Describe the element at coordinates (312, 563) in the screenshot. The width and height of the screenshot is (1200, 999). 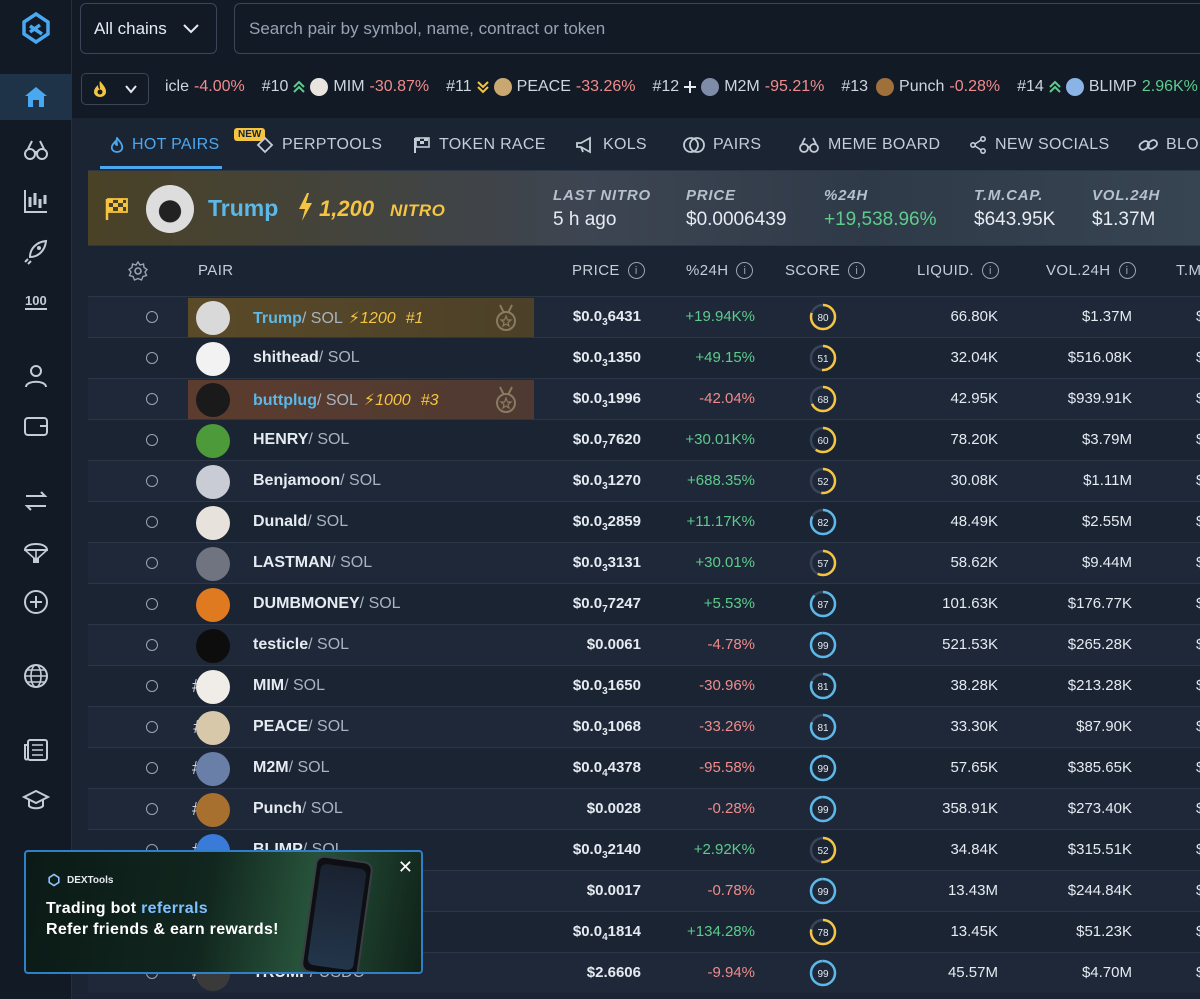
I see `pair-name: LASTMAN/ SOL` at that location.